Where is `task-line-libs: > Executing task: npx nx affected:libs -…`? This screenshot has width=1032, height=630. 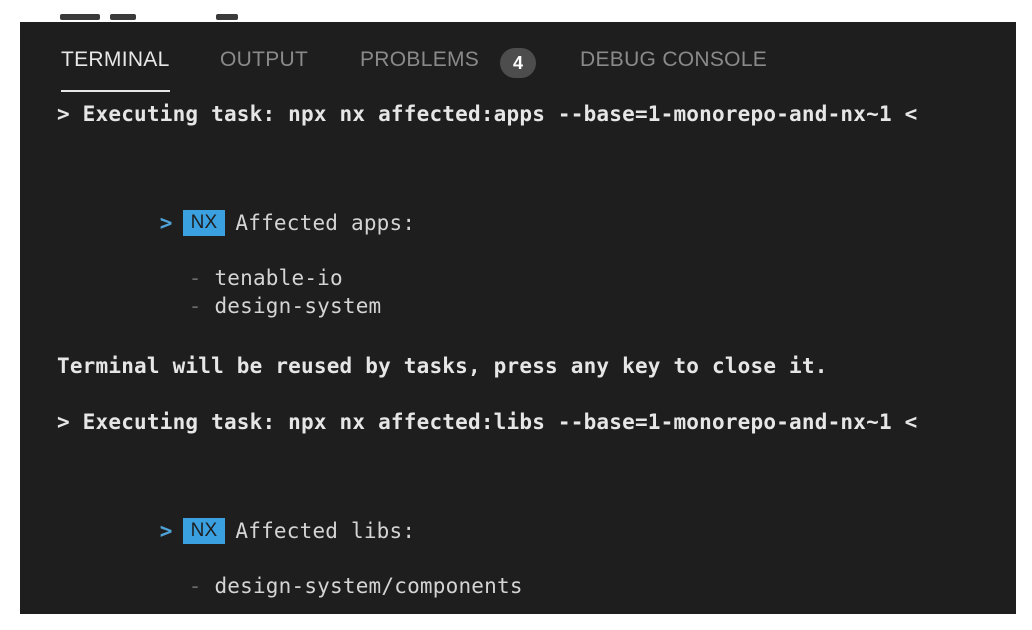
task-line-libs: > Executing task: npx nx affected:libs -… is located at coordinates (487, 422).